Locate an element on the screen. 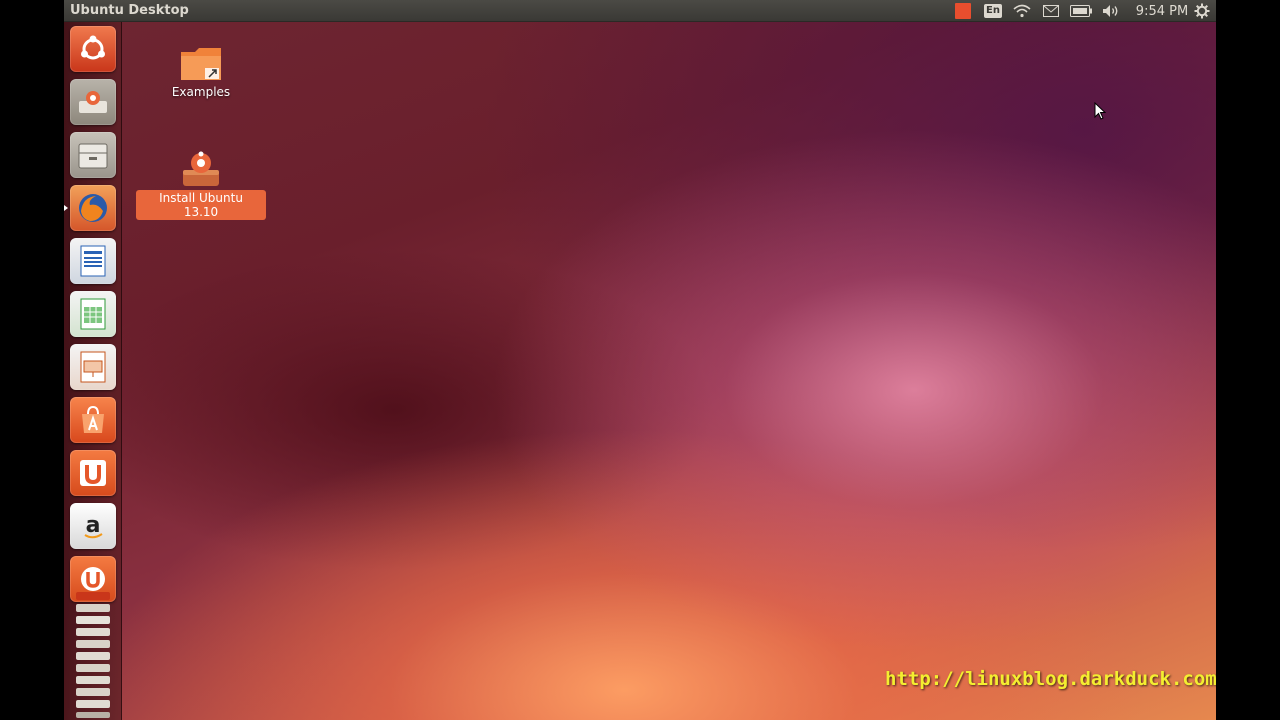 This screenshot has height=720, width=1280. mail-icon is located at coordinates (1051, 11).